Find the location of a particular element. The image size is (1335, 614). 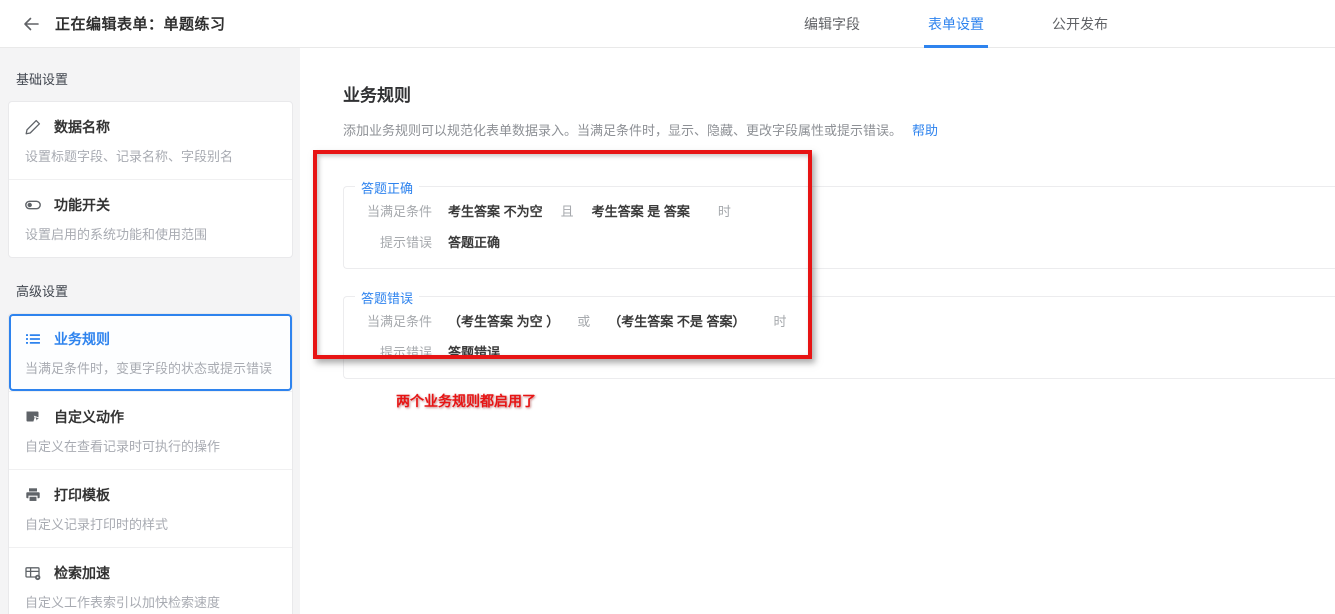

sidebar-item-custom-action: 自定义动作 自定义在查看记录时可执行的操作 is located at coordinates (150, 430).